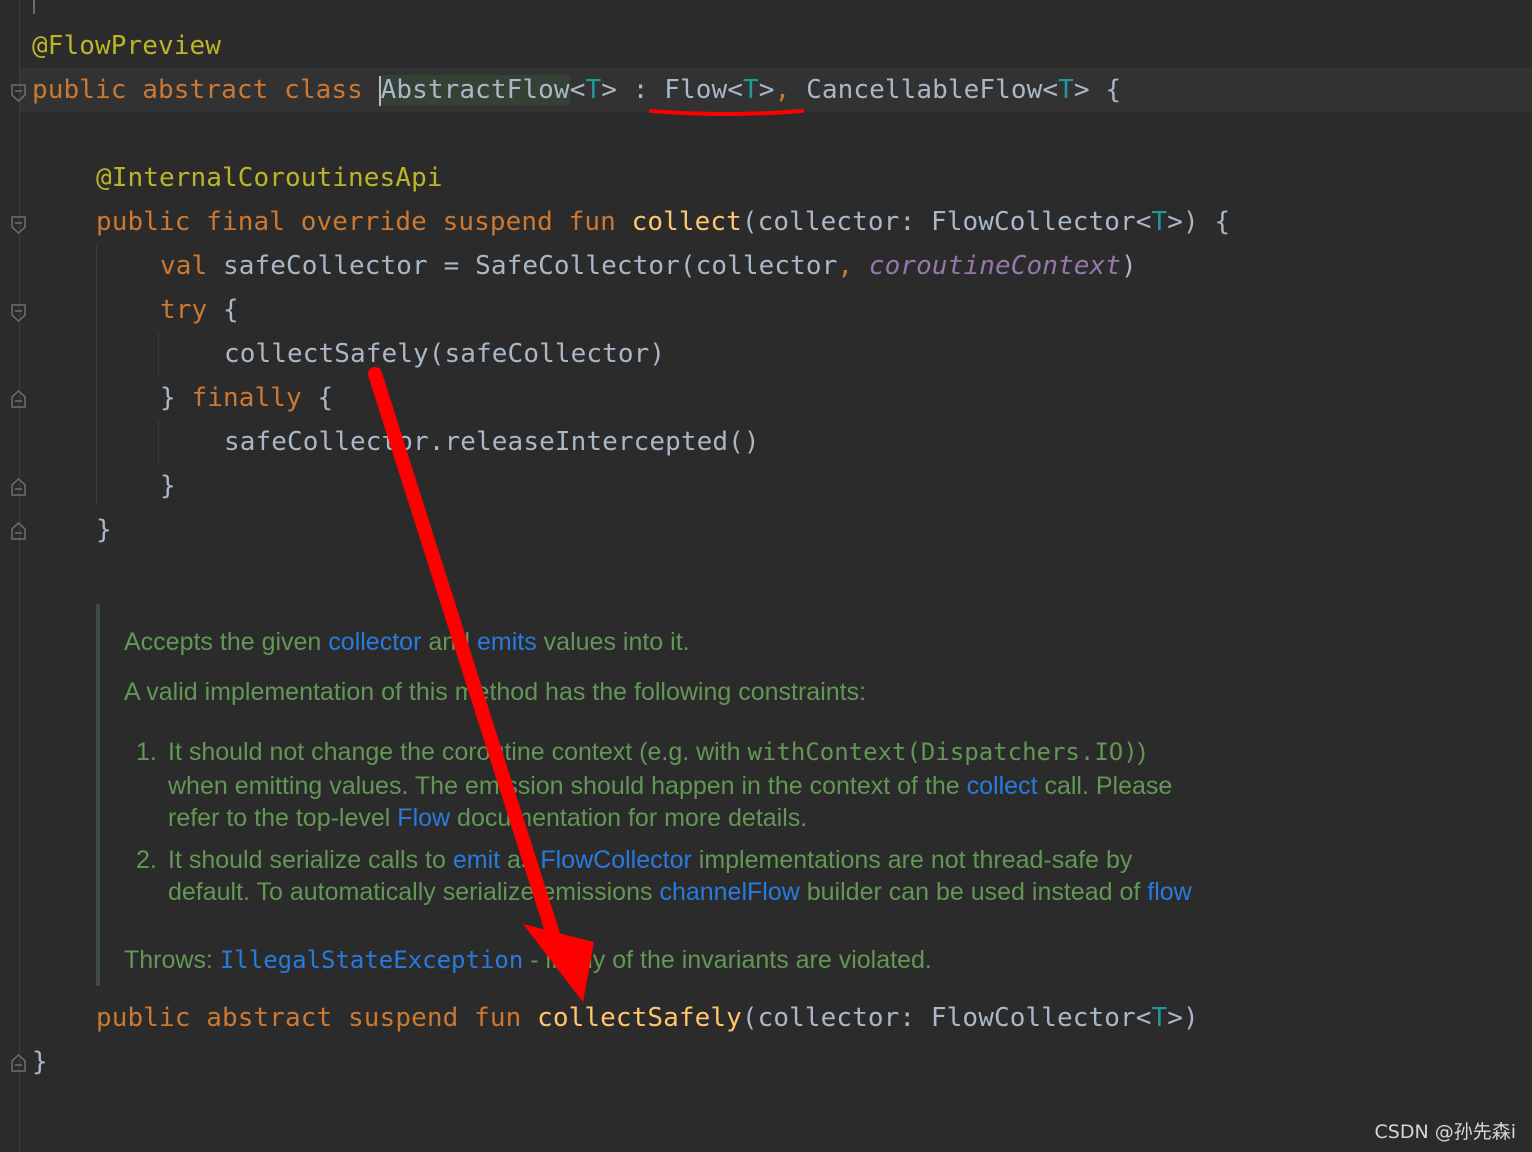  What do you see at coordinates (466, 662) in the screenshot?
I see `red-arrow-shaft` at bounding box center [466, 662].